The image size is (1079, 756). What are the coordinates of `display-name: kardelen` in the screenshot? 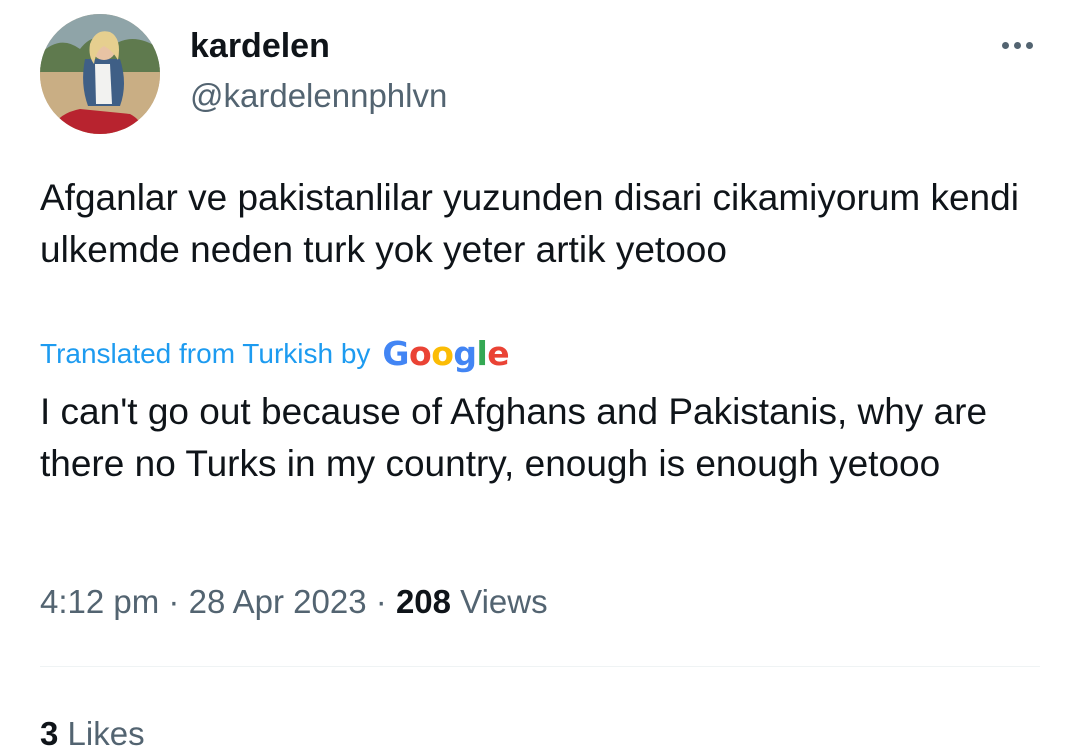 It's located at (260, 46).